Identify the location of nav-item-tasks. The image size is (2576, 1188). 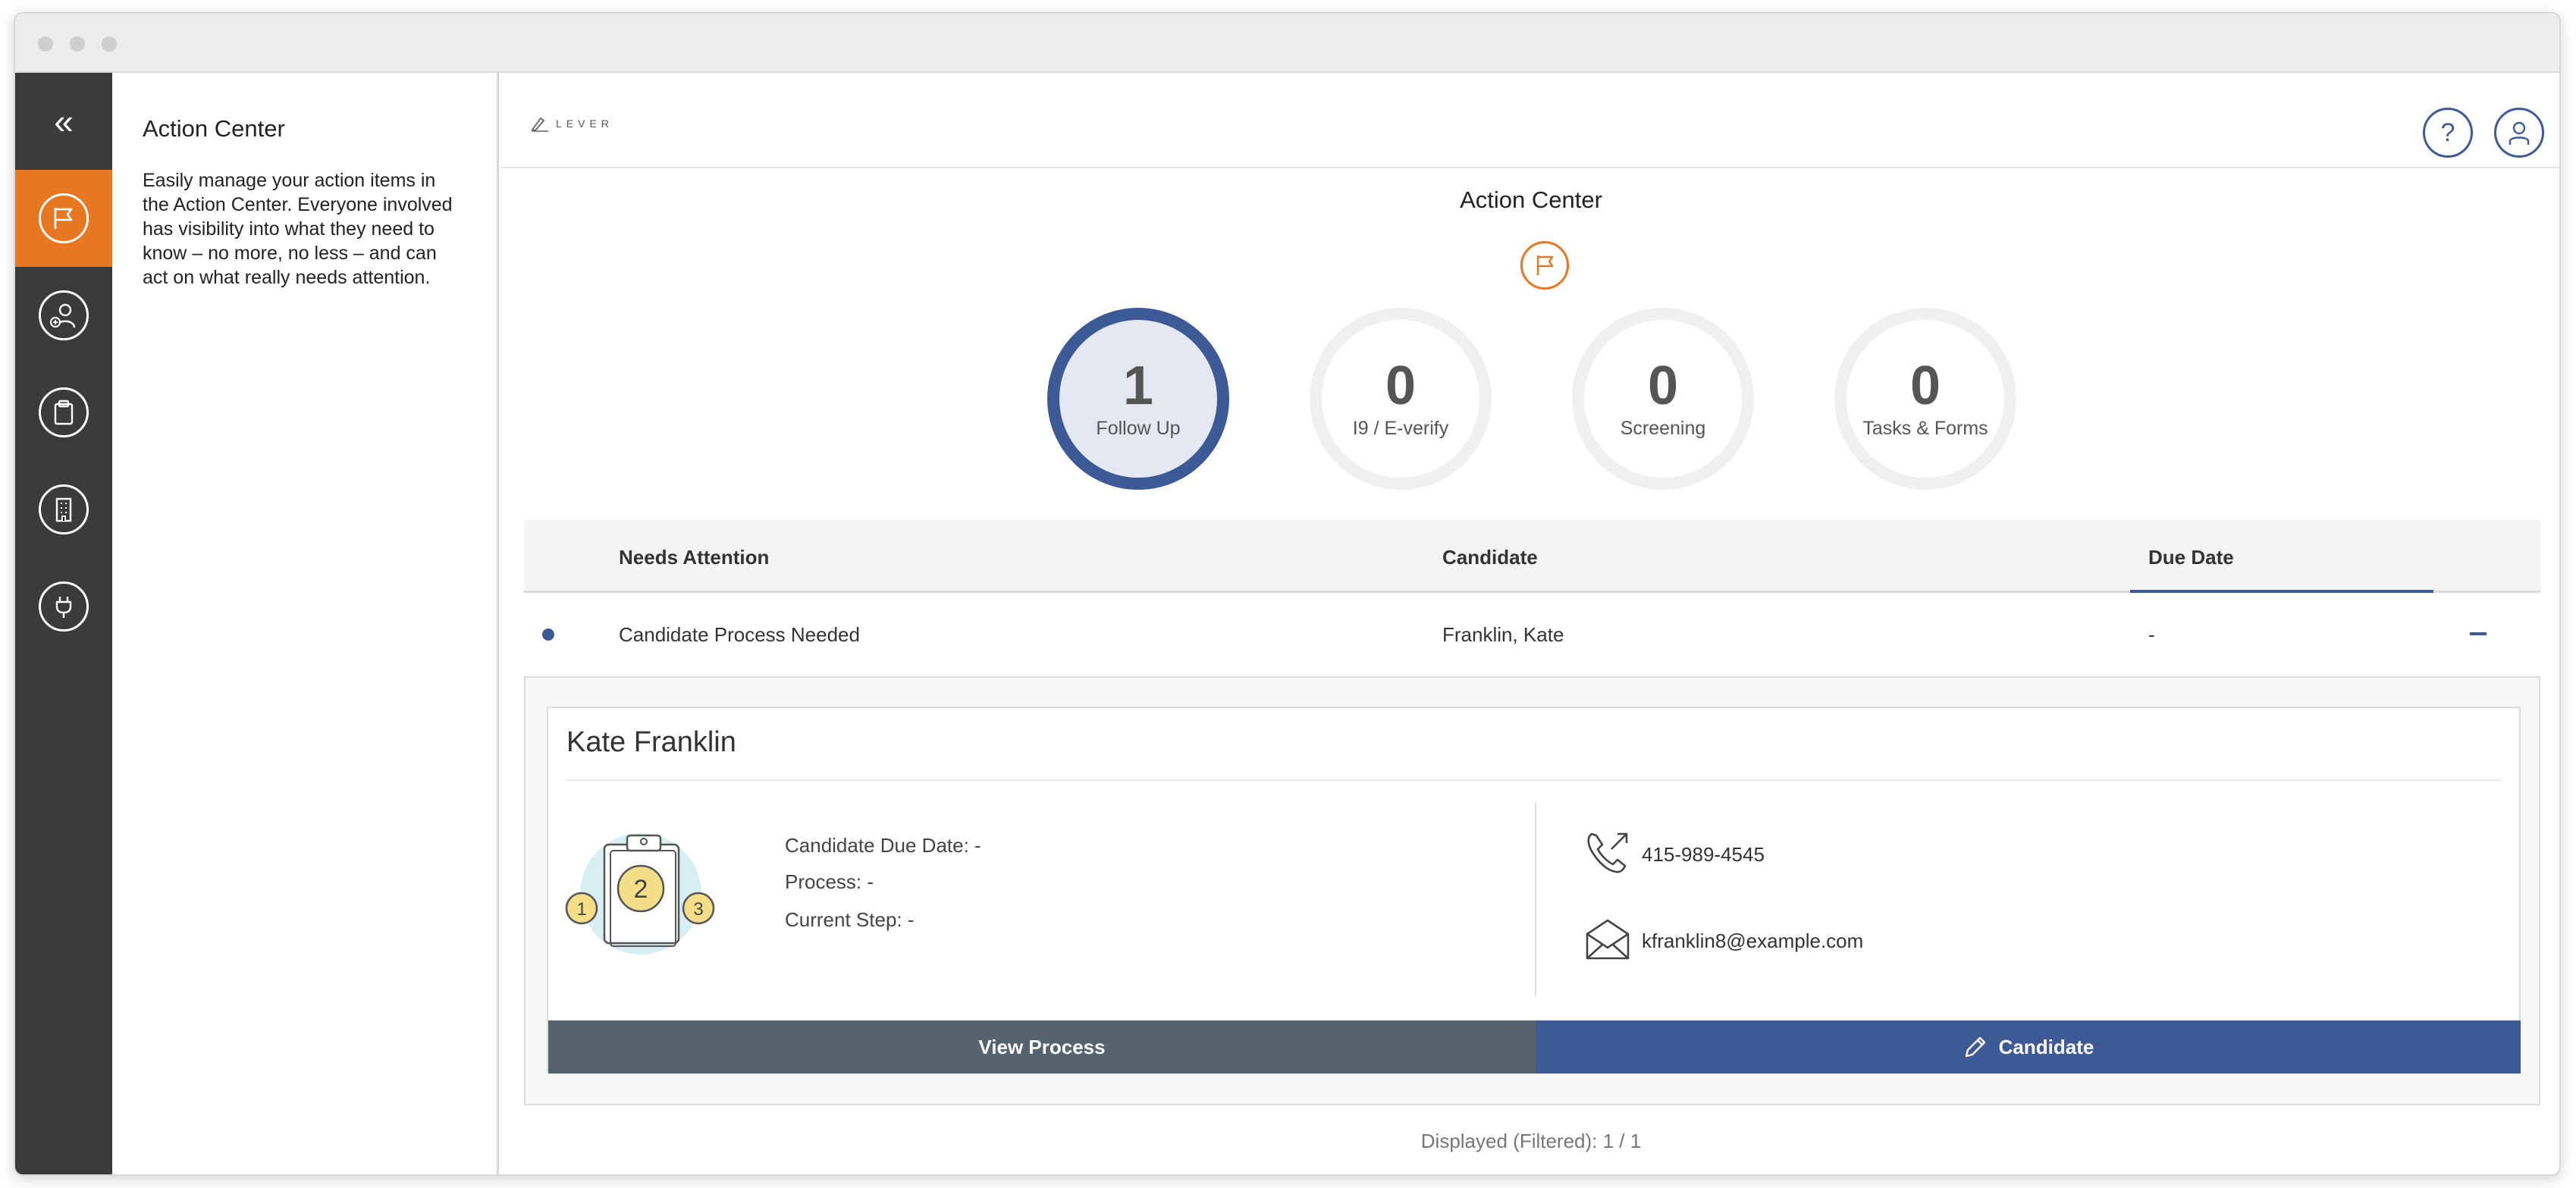
(63, 412).